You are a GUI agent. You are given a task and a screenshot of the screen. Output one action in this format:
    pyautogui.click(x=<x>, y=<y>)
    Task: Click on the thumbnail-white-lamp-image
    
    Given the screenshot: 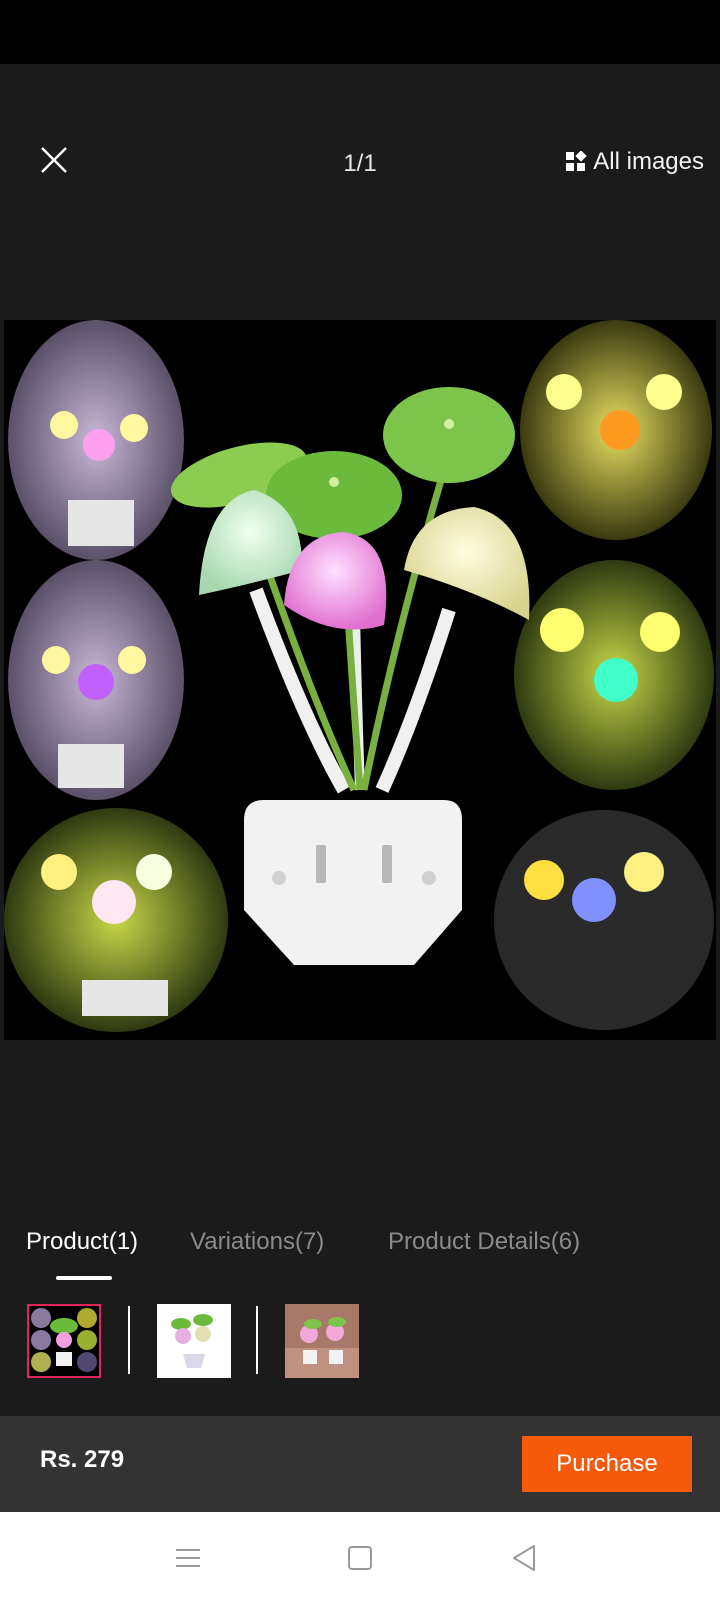 What is the action you would take?
    pyautogui.click(x=194, y=1341)
    